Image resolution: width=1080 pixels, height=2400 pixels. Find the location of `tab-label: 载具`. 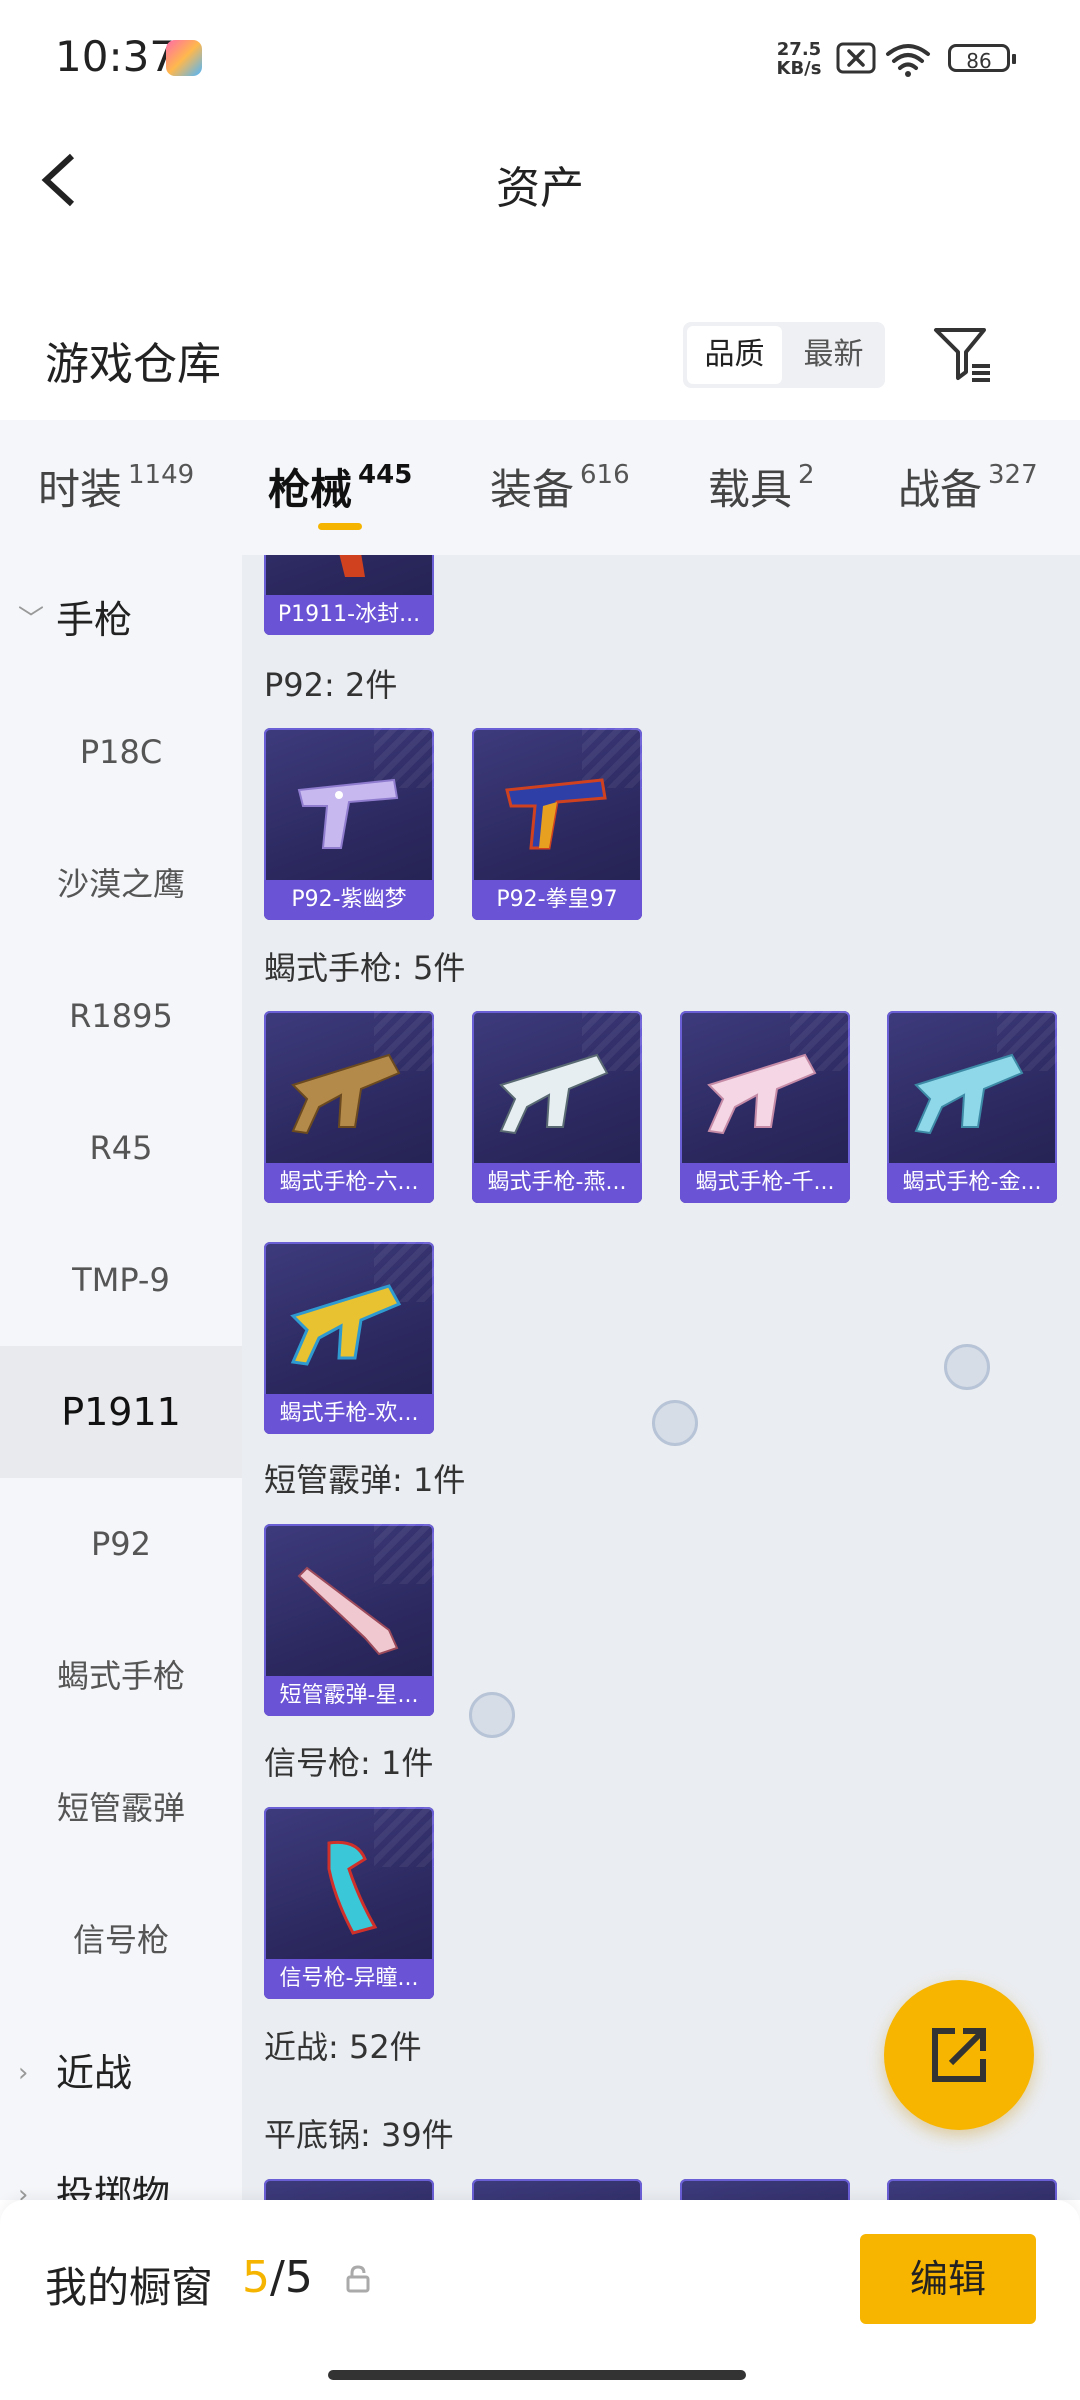

tab-label: 载具 is located at coordinates (750, 489).